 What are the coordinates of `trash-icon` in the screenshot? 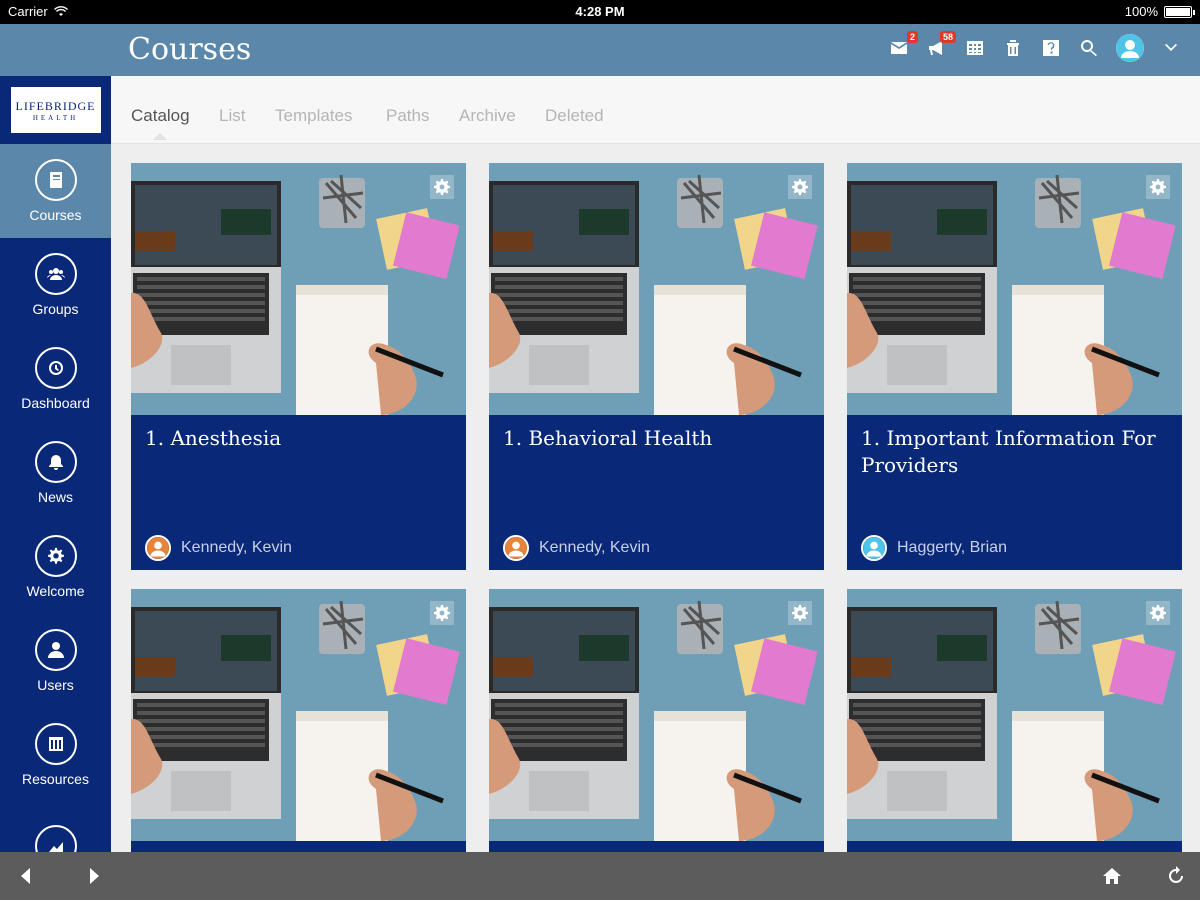 It's located at (1013, 48).